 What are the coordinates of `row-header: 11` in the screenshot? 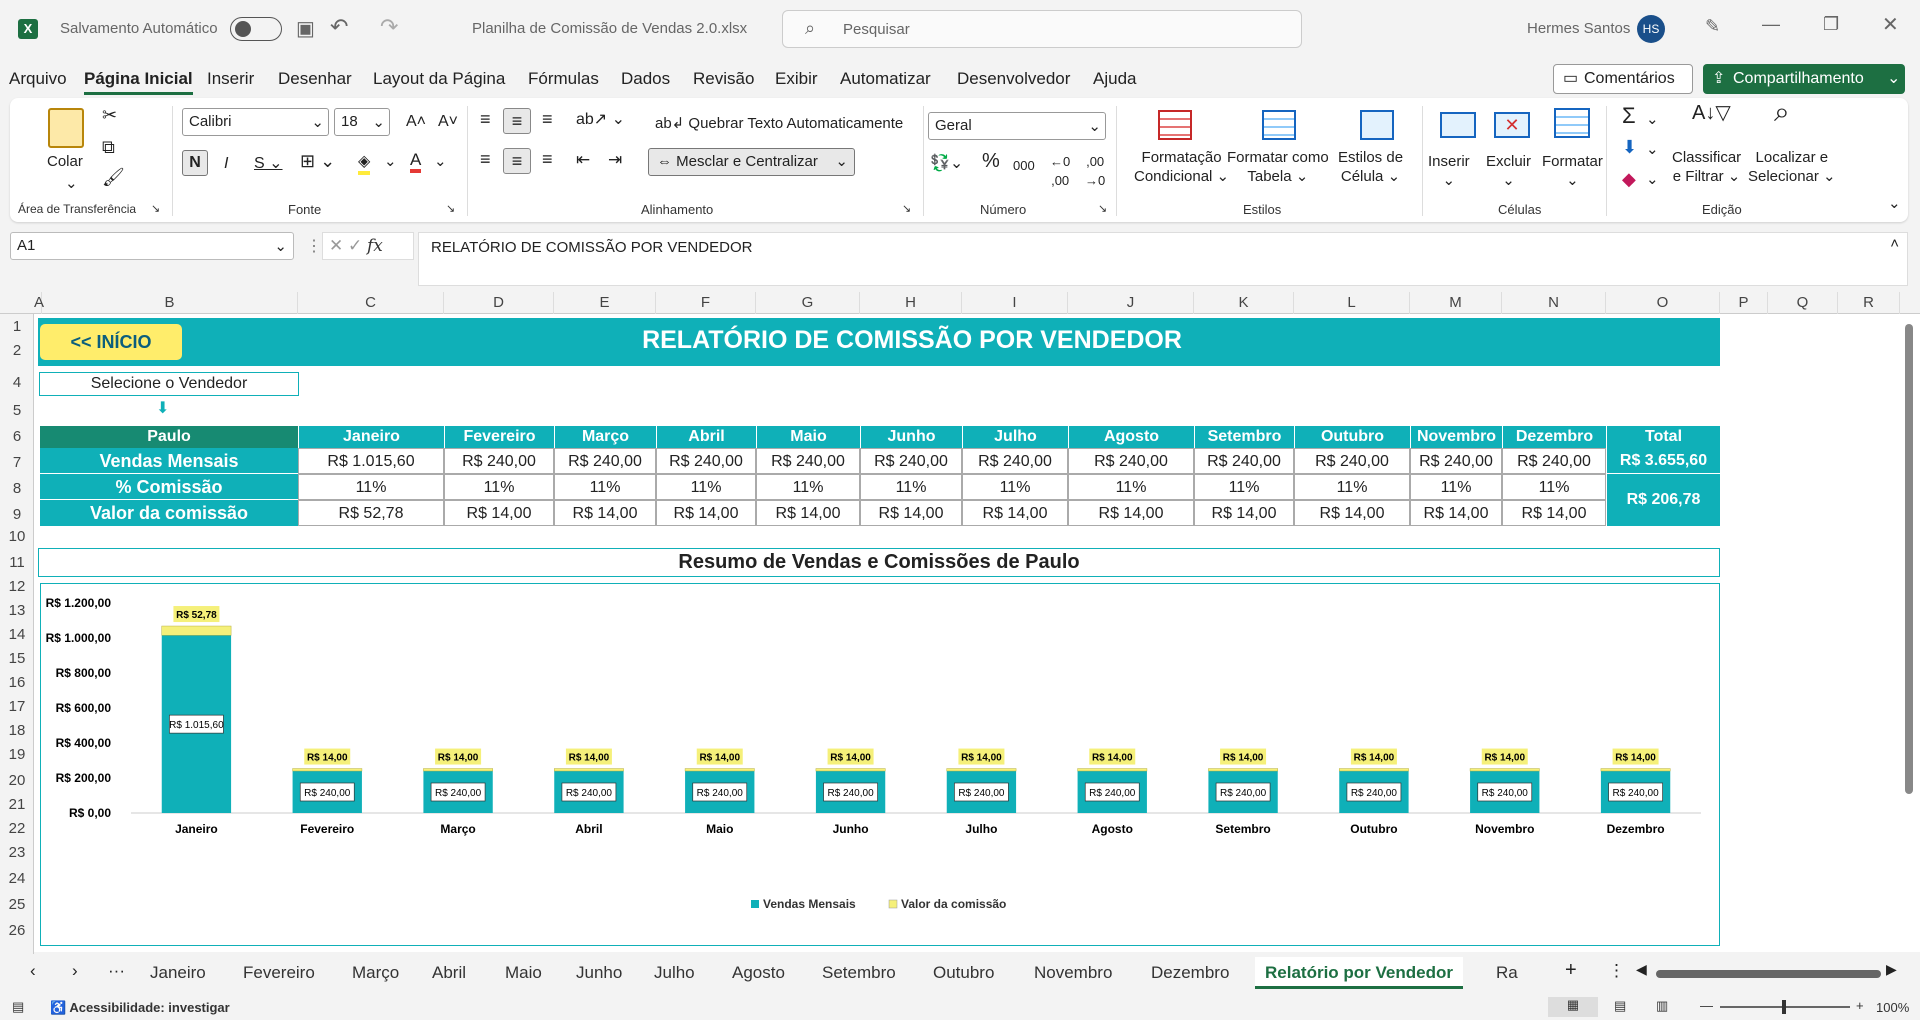 It's located at (17, 562).